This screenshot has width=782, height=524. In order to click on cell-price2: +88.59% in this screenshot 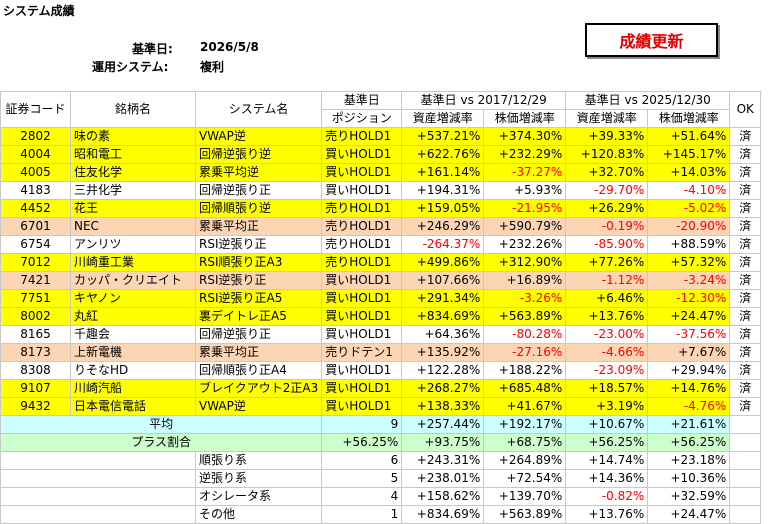, I will do `click(689, 244)`.